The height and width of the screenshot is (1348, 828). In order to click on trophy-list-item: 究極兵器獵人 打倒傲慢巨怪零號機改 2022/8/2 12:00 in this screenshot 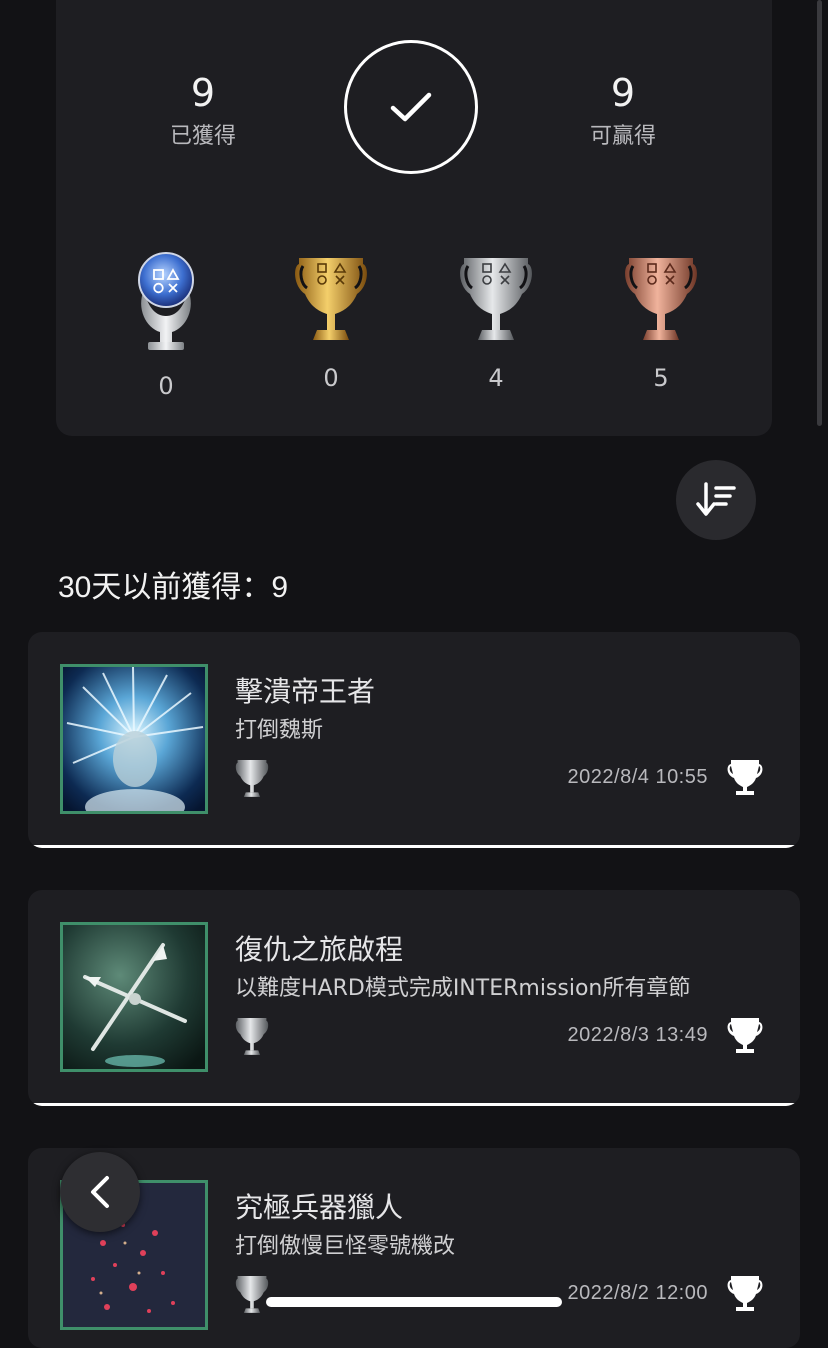, I will do `click(414, 1248)`.